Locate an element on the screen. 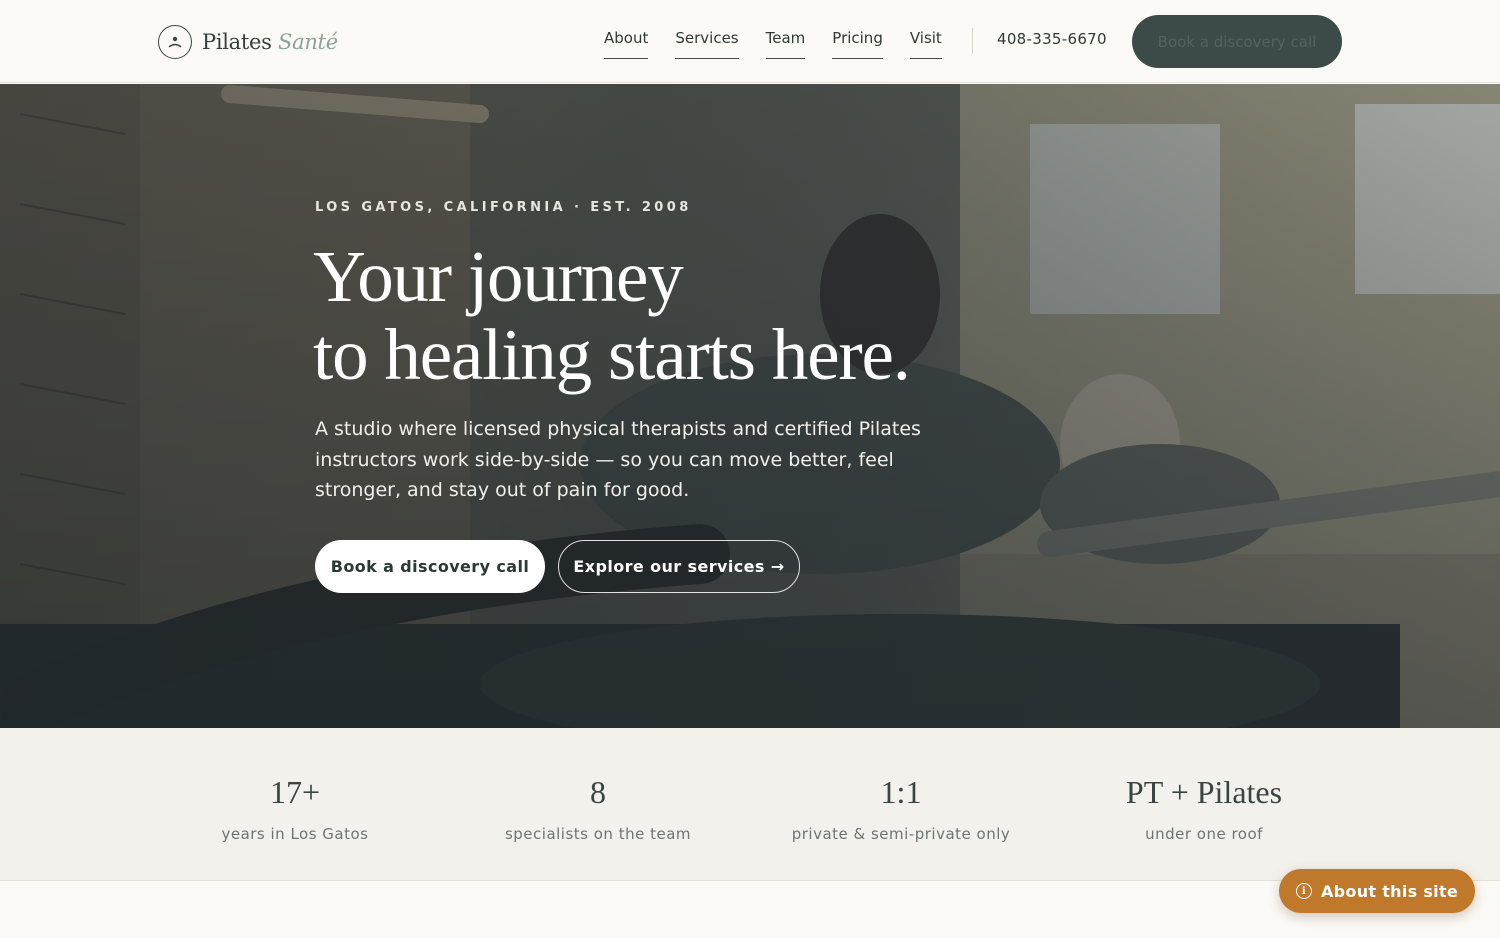 This screenshot has height=938, width=1500. nav-item-team: Team is located at coordinates (785, 43).